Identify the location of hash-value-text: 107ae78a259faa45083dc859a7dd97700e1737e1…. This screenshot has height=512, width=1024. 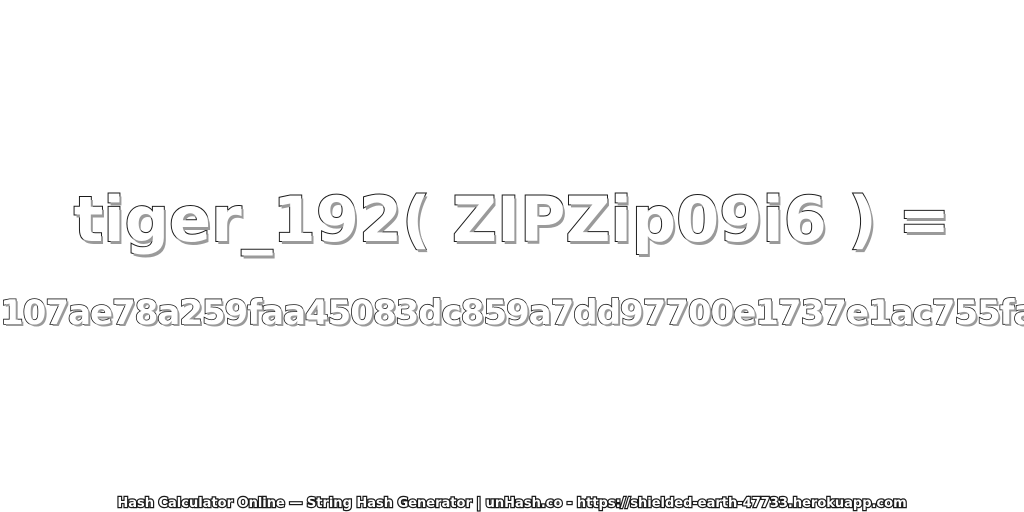
(512, 313).